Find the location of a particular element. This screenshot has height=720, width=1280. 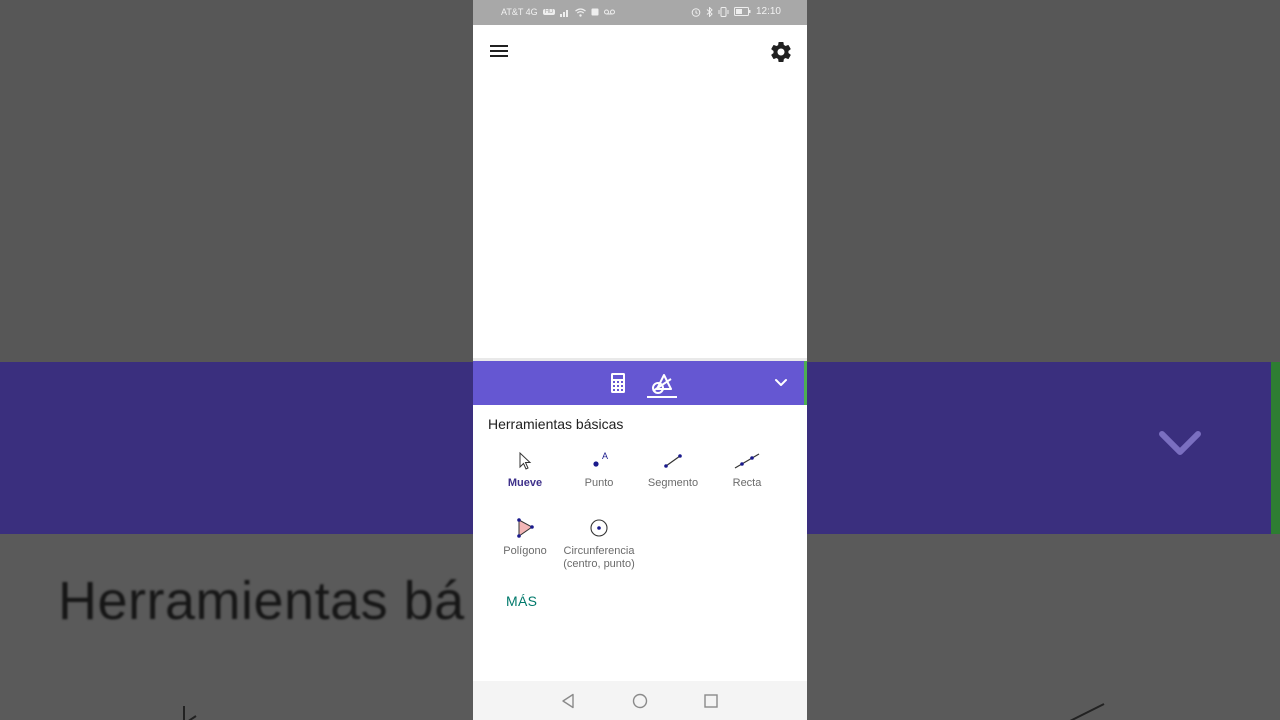

status-right: 12:10 is located at coordinates (736, 11).